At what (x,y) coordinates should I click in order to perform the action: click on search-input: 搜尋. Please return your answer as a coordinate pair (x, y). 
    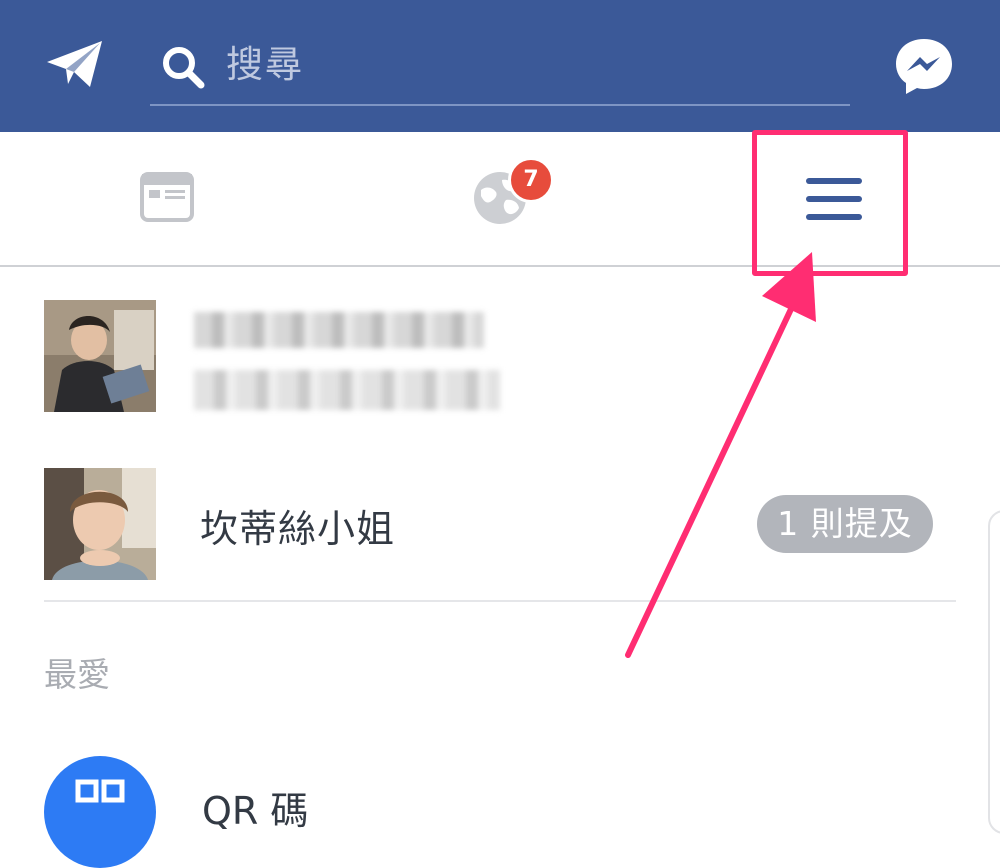
    Looking at the image, I should click on (426, 65).